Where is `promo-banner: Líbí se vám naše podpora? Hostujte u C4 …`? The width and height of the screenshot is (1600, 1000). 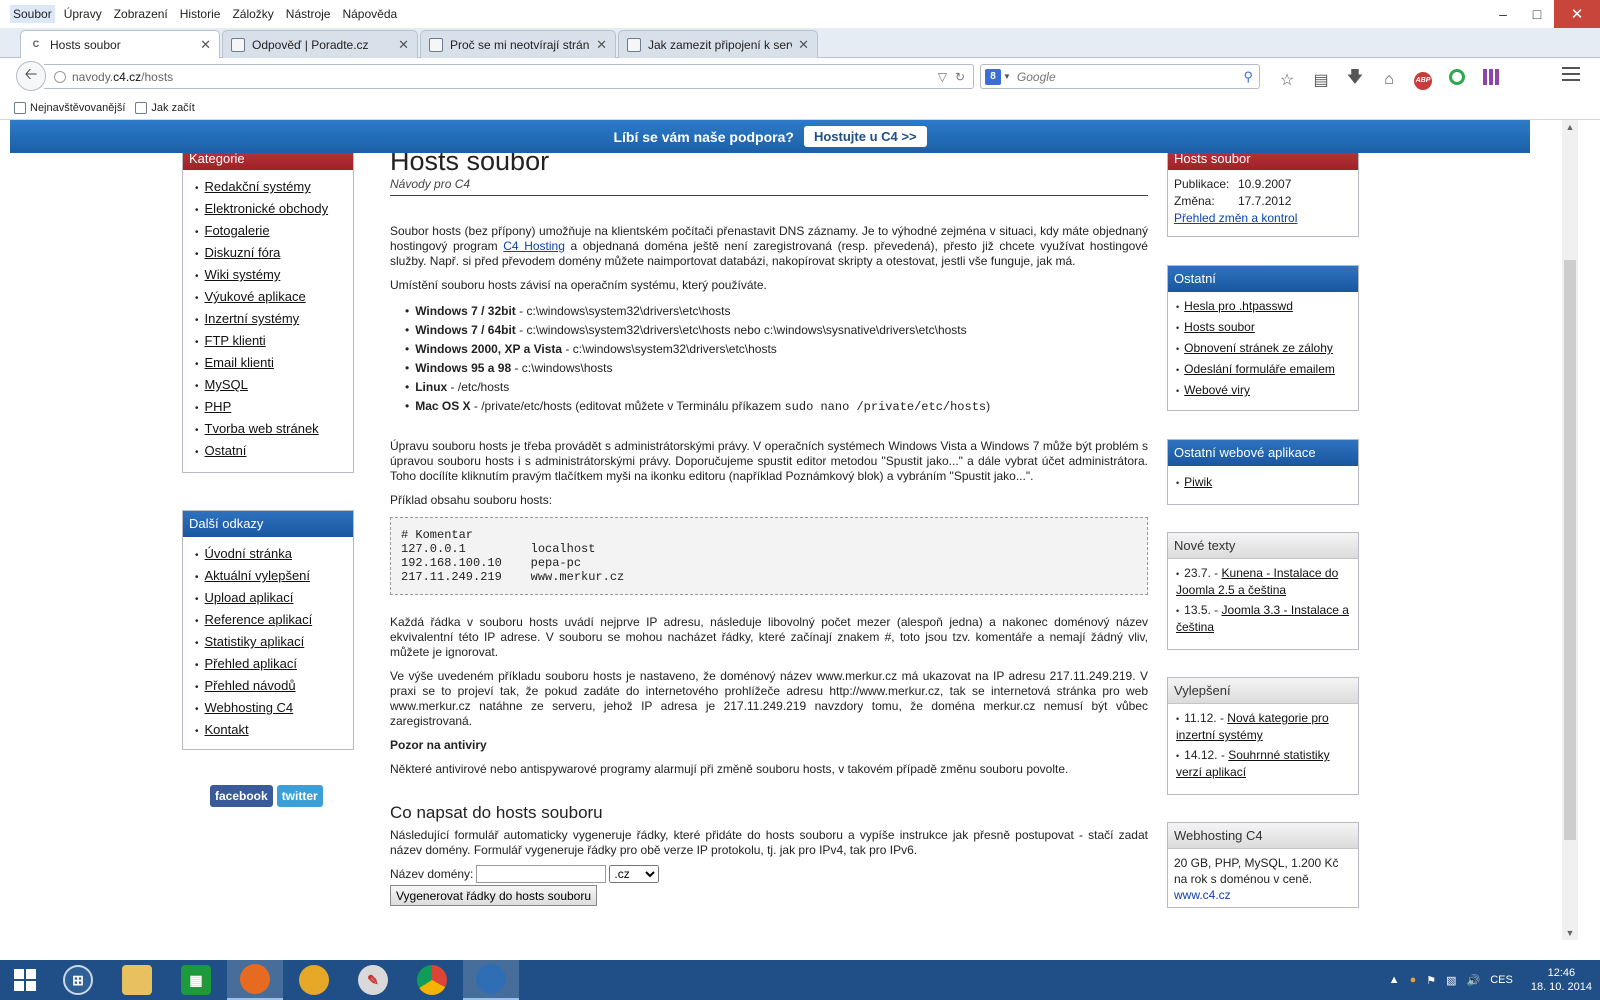 promo-banner: Líbí se vám naše podpora? Hostujte u C4 … is located at coordinates (770, 136).